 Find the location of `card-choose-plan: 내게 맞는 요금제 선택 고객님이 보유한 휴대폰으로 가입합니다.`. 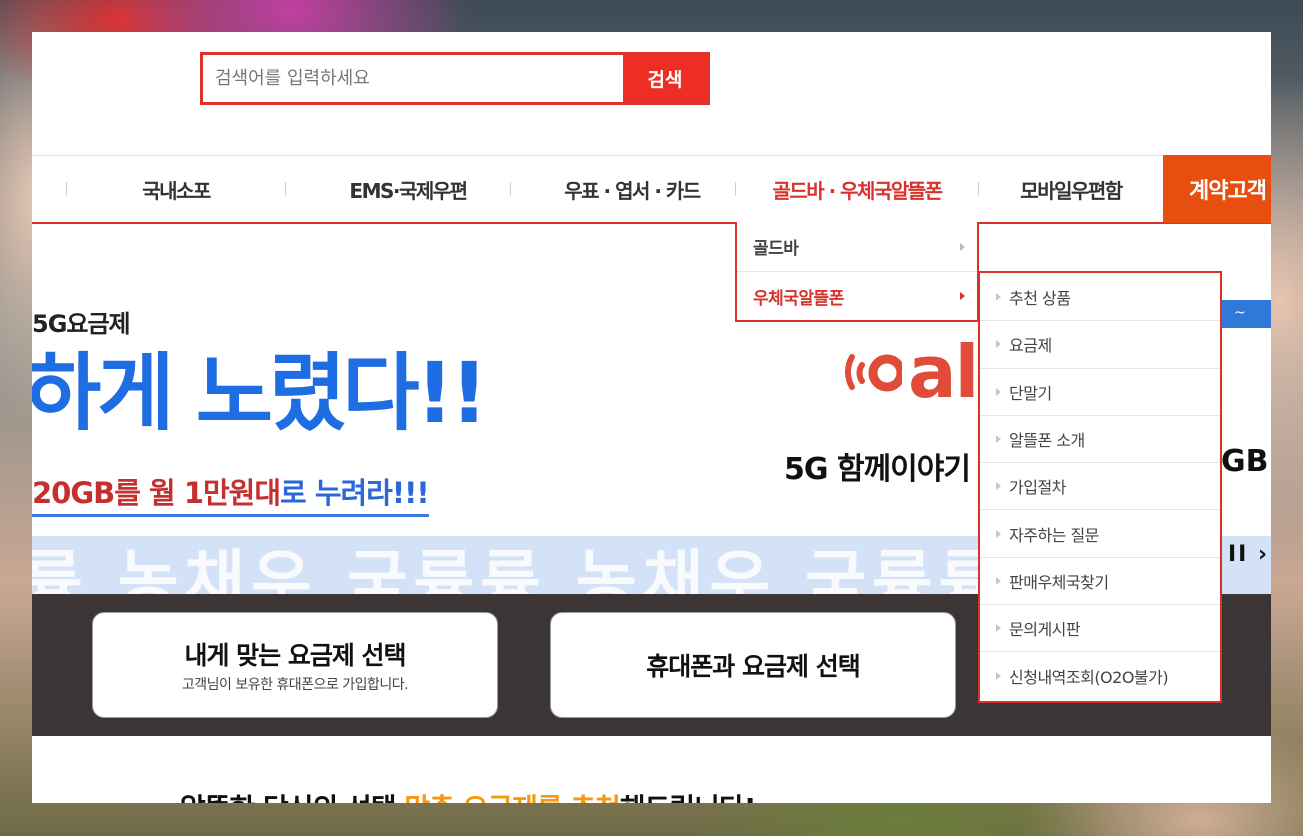

card-choose-plan: 내게 맞는 요금제 선택 고객님이 보유한 휴대폰으로 가입합니다. is located at coordinates (295, 665).